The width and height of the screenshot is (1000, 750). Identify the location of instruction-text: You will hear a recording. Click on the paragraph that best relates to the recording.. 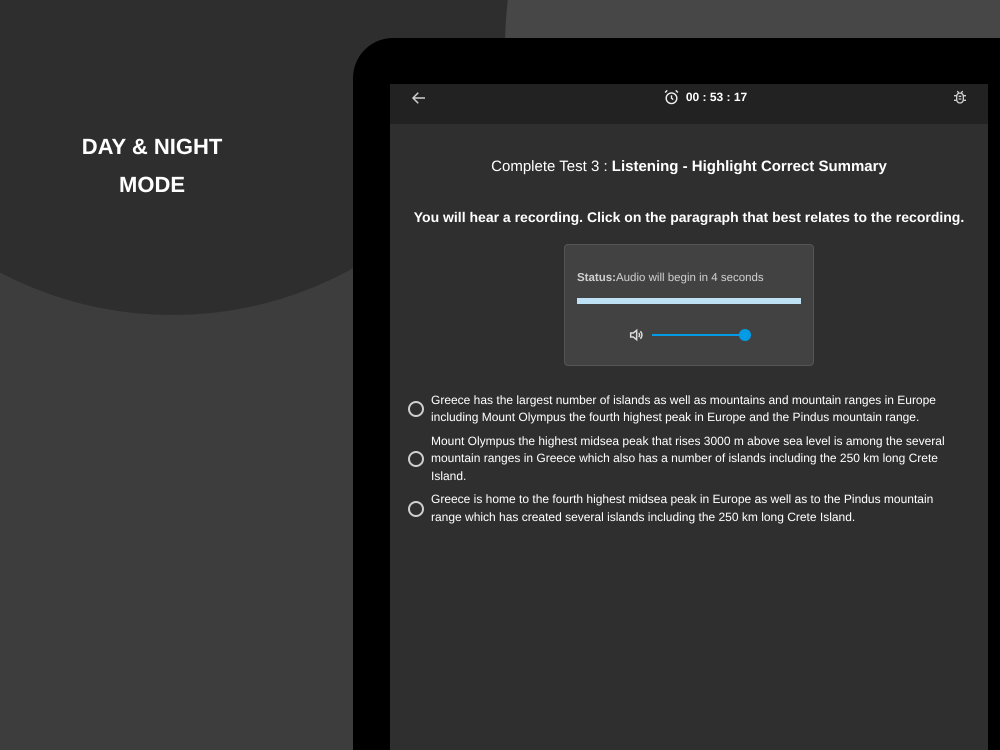
(689, 217).